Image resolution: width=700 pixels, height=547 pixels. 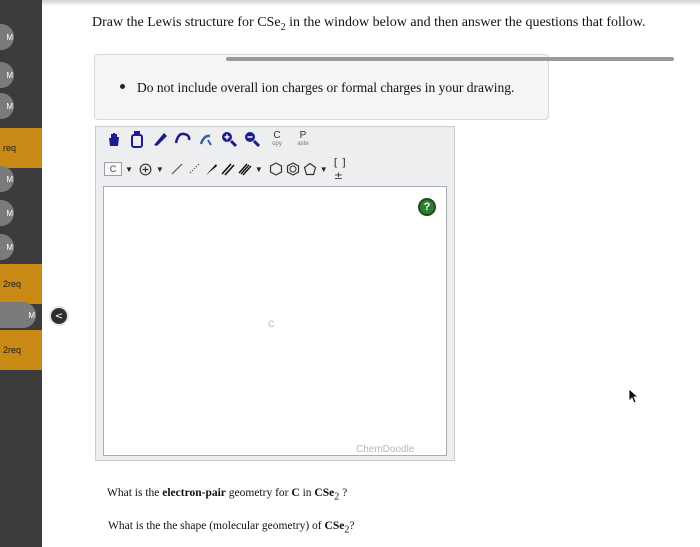 I want to click on eraser-icon, so click(x=137, y=139).